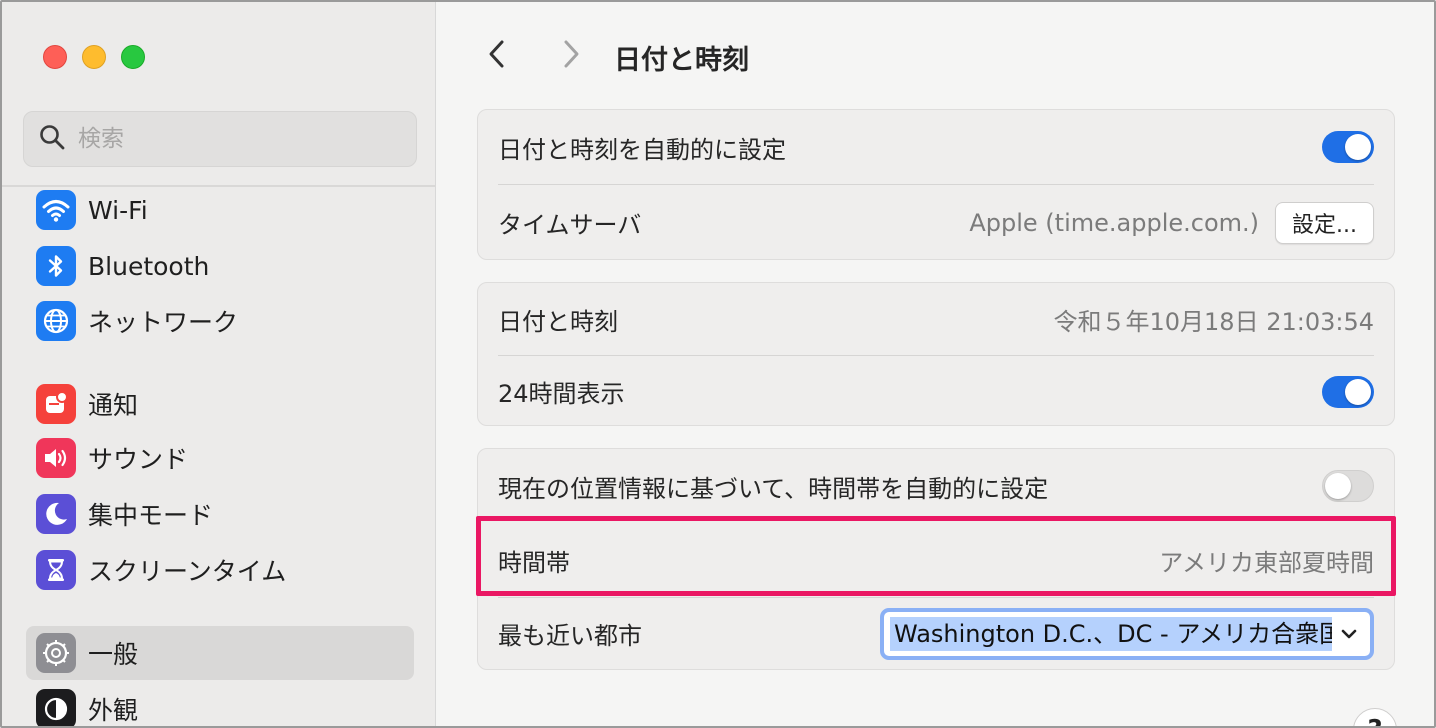 This screenshot has width=1436, height=728. I want to click on zoom-window-button, so click(133, 57).